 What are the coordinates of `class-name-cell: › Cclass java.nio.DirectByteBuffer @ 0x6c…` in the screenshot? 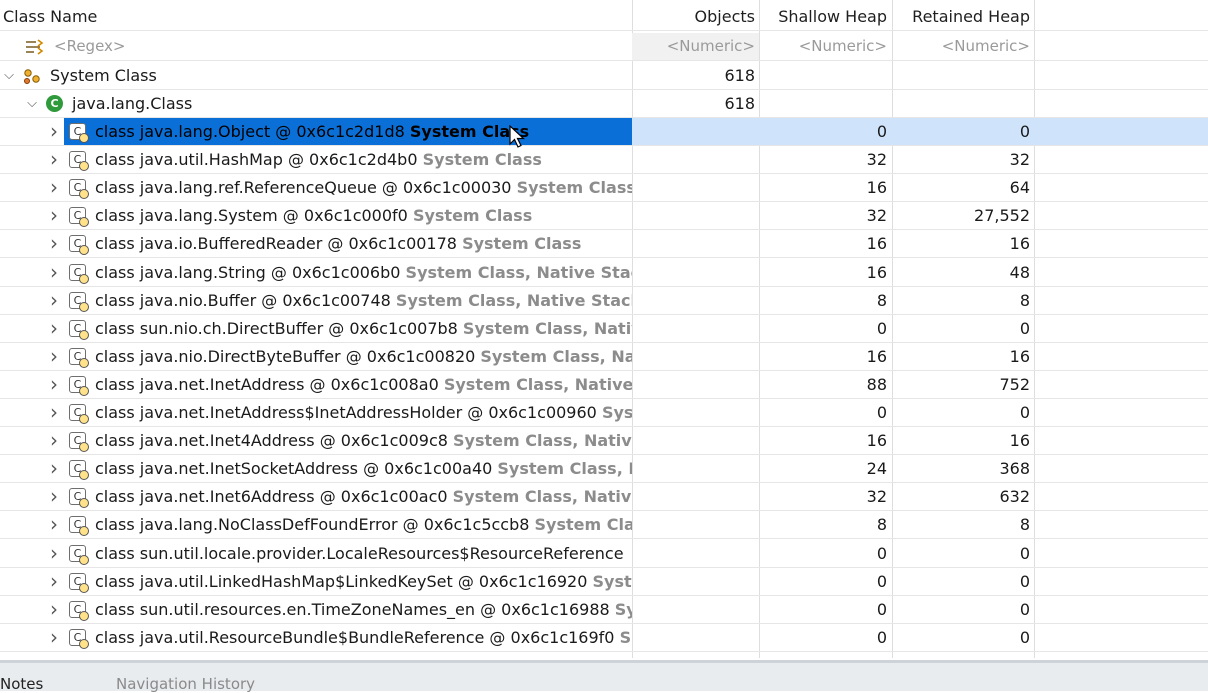 It's located at (316, 356).